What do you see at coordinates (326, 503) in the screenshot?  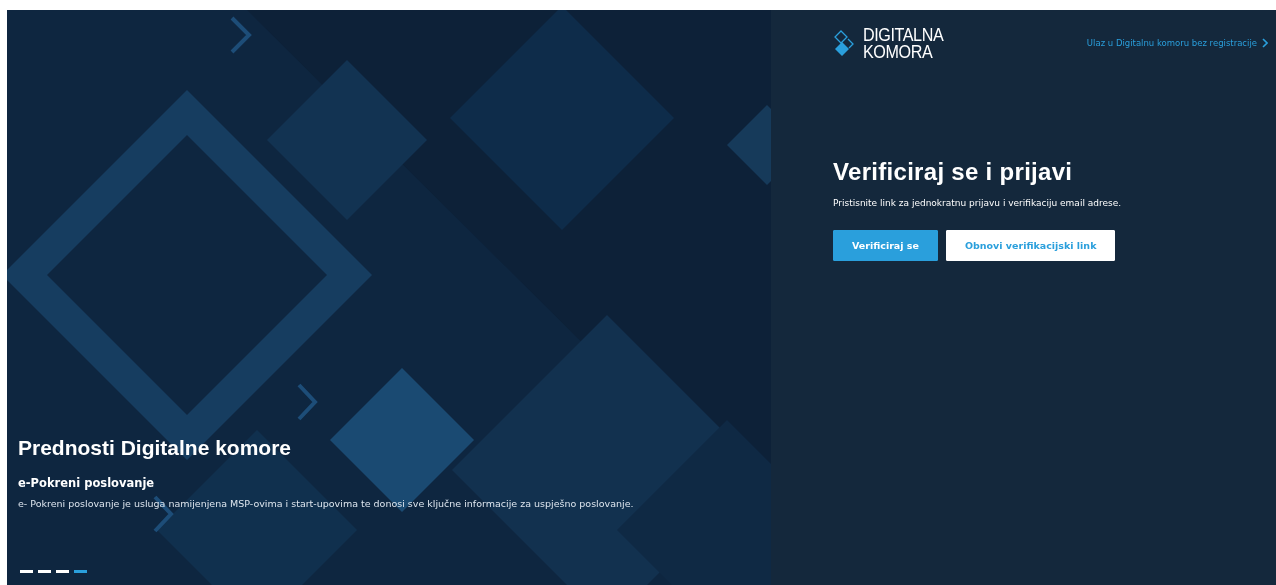 I see `slide-text: e- Pokreni poslovanje je usluga namijenjena MSP-ovima i start-upovima te donosi sve ključne informacije za uspješno poslovanje.` at bounding box center [326, 503].